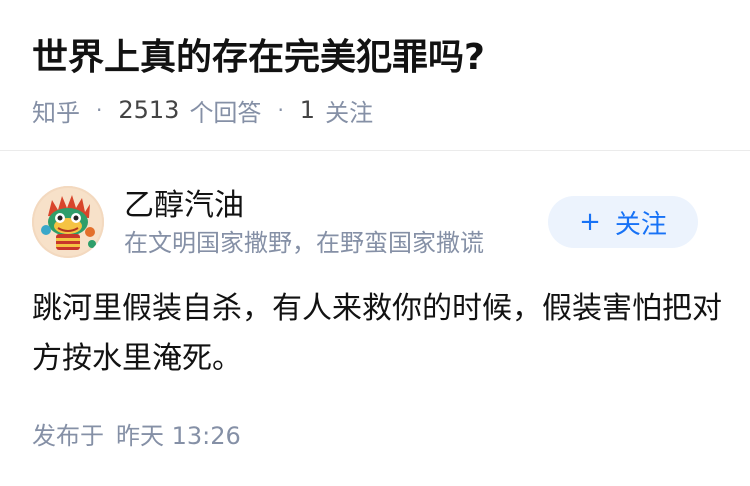  What do you see at coordinates (258, 58) in the screenshot?
I see `question-title: 世界上真的存在完美犯罪吗?` at bounding box center [258, 58].